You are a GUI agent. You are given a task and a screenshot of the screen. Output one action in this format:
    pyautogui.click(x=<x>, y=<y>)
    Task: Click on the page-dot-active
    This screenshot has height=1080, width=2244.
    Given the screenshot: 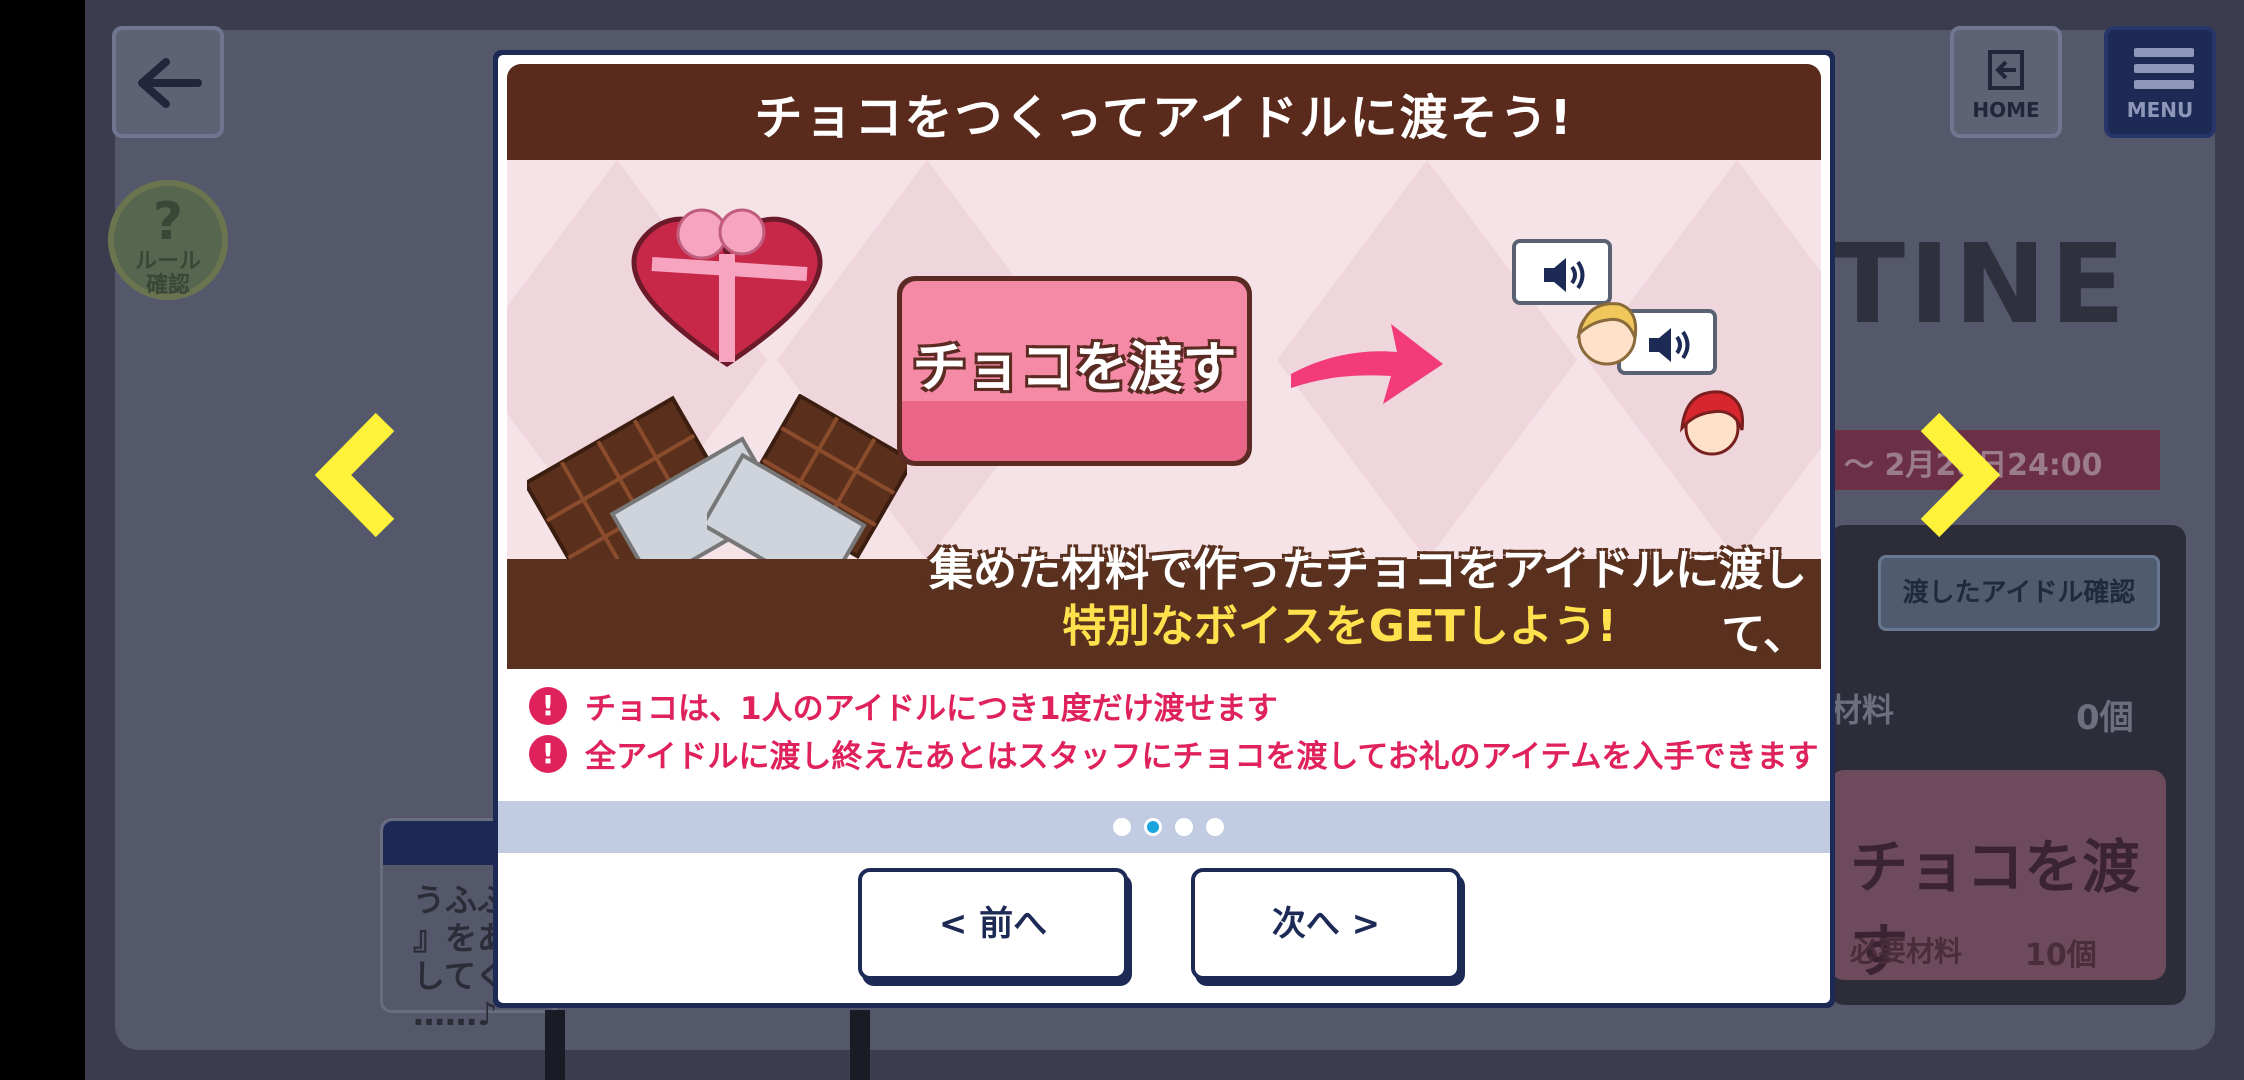 What is the action you would take?
    pyautogui.click(x=1153, y=827)
    